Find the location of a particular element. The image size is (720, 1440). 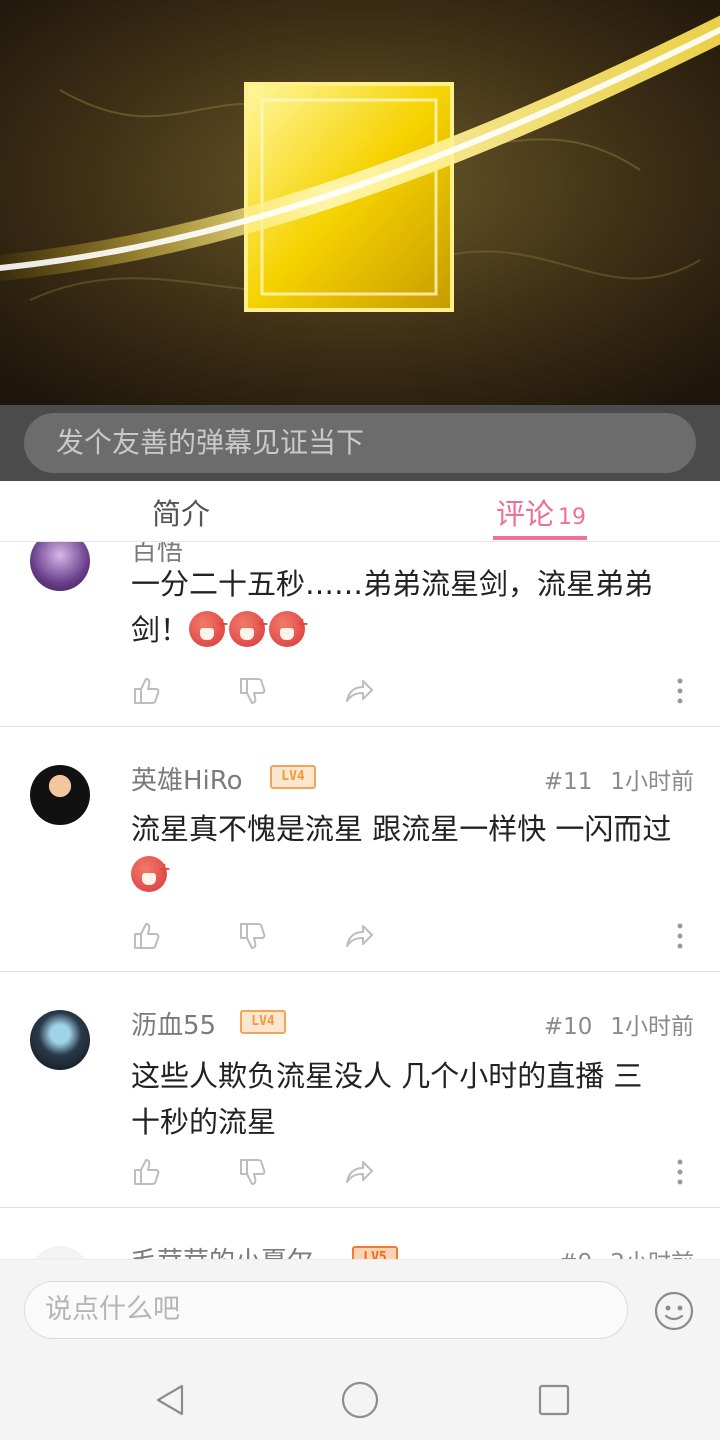

home-icon is located at coordinates (360, 1400).